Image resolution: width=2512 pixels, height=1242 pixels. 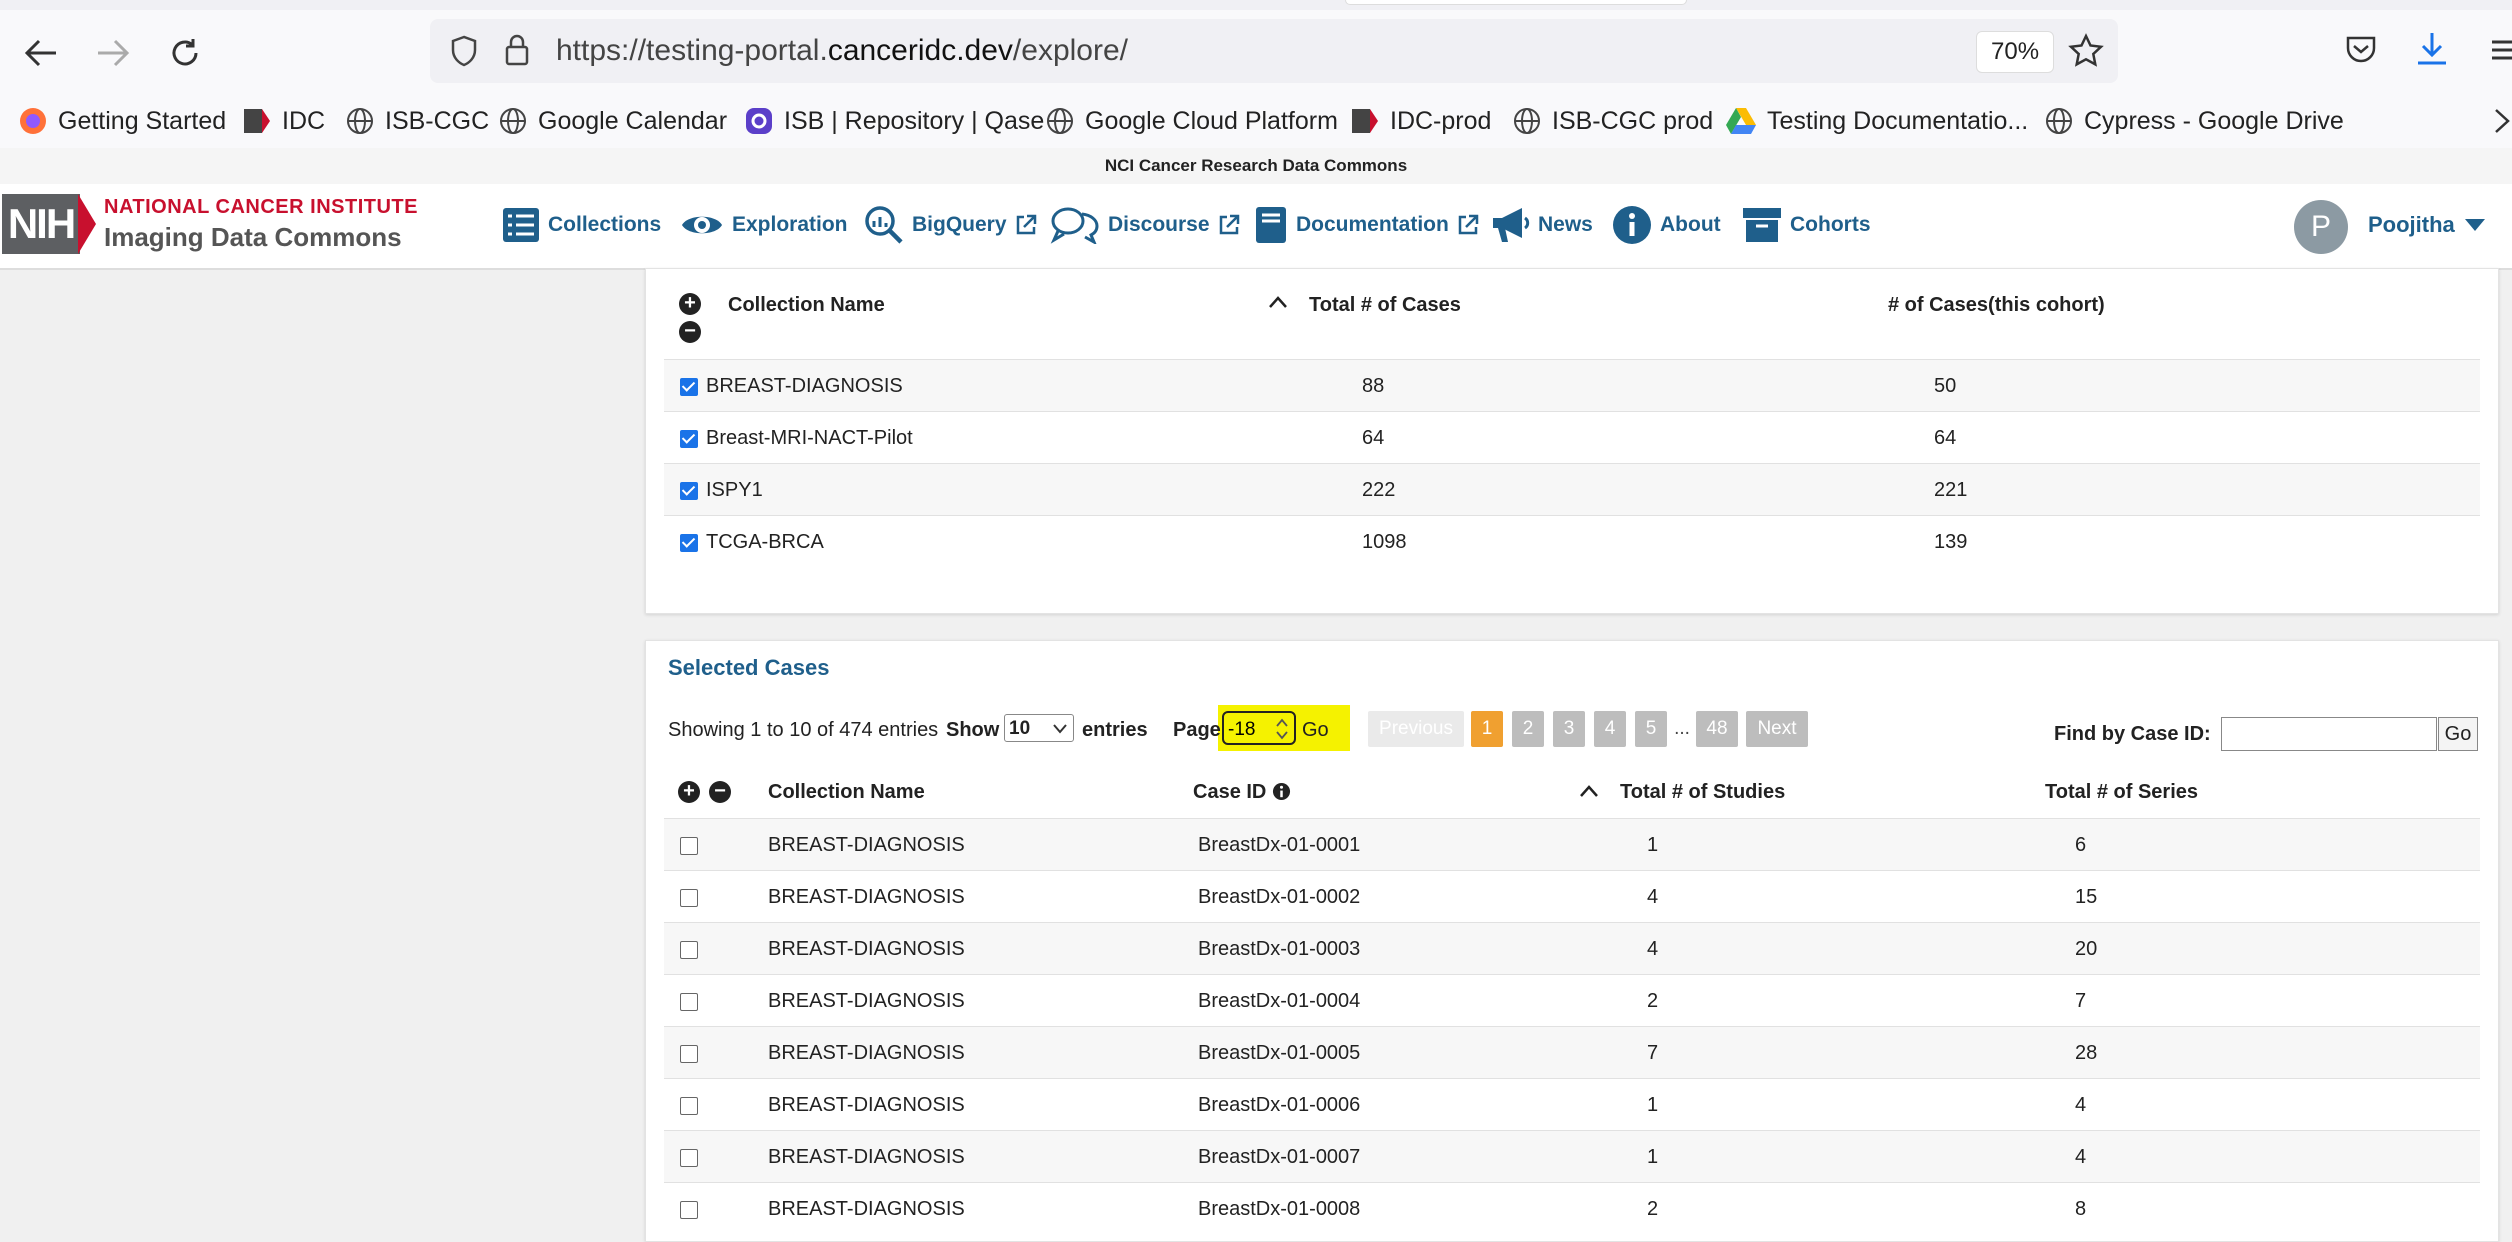 I want to click on col-header-studies: Total # of Studies, so click(x=1702, y=792).